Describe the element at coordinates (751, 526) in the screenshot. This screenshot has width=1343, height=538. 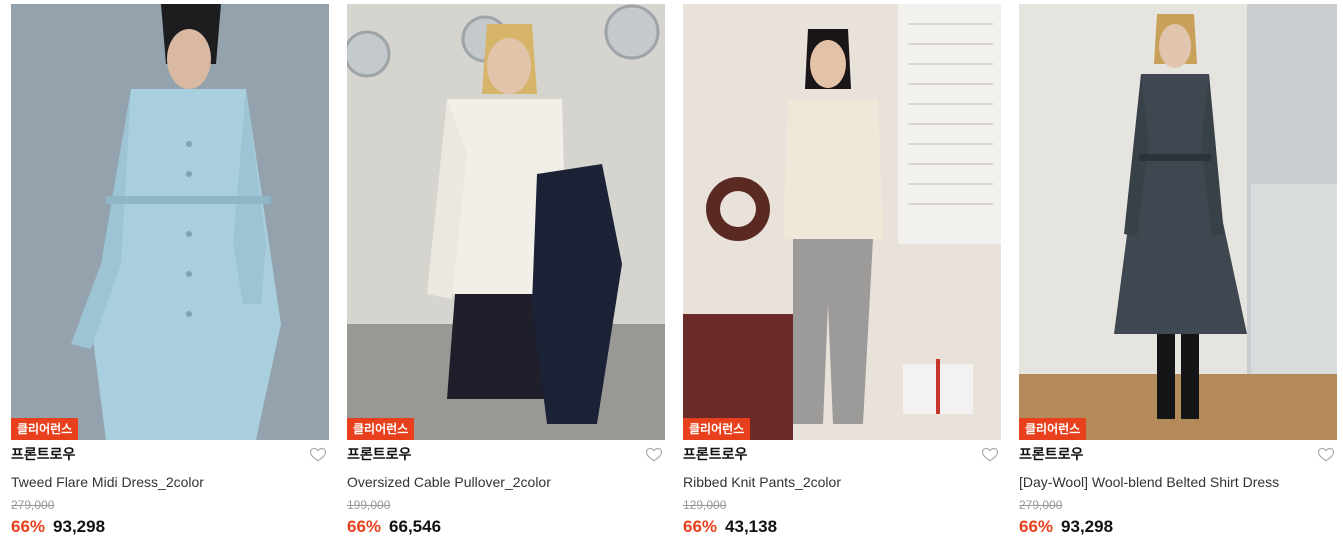
I see `sale-price: 43,138` at that location.